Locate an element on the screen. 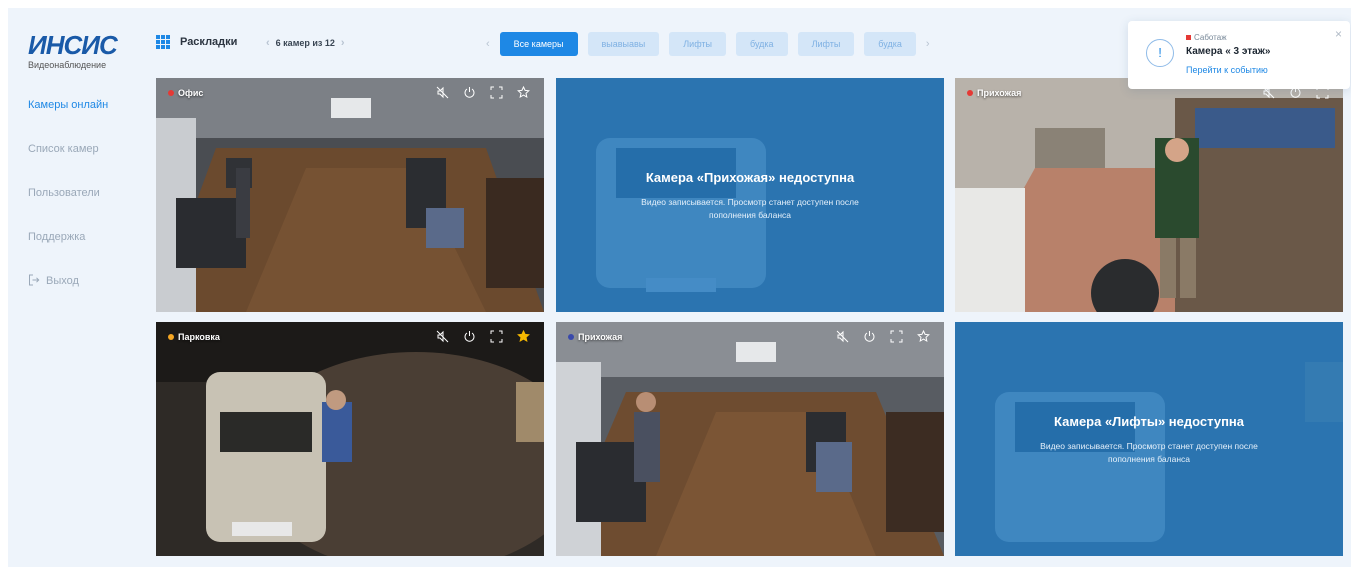  notification-source: Саботаж is located at coordinates (1206, 37).